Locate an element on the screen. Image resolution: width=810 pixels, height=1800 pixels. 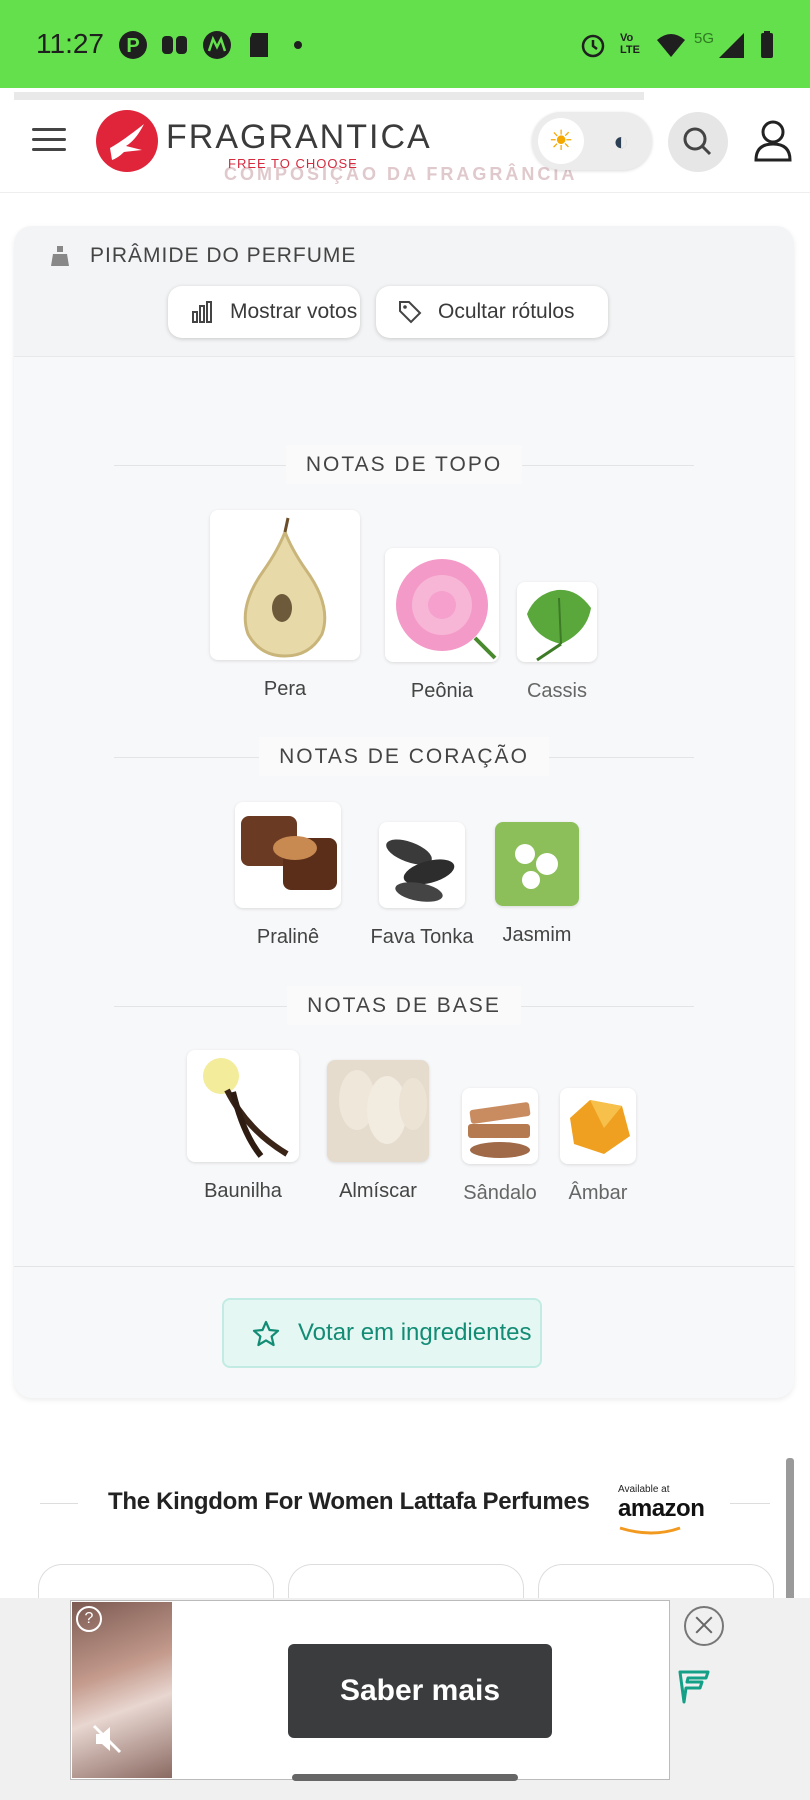
fragrantica-f-icon is located at coordinates (694, 1687).